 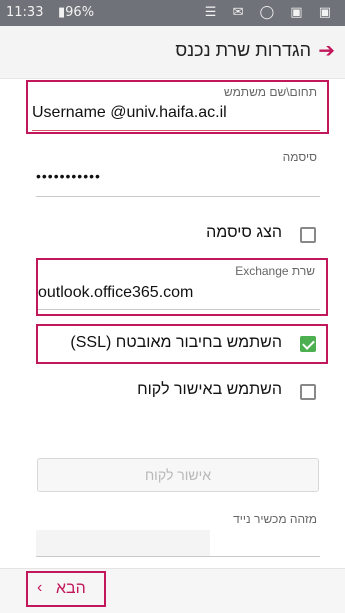 What do you see at coordinates (40, 587) in the screenshot?
I see `chevron-left-icon: ‹` at bounding box center [40, 587].